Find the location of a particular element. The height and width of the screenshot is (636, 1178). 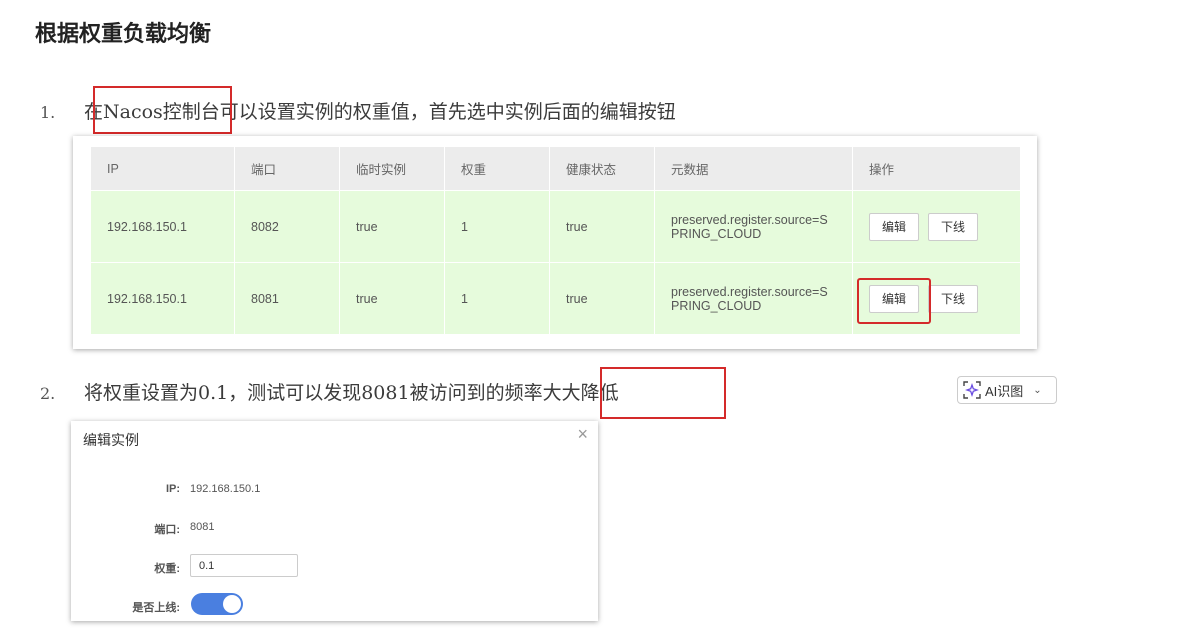

chevron-down-icon: ⌄ is located at coordinates (1037, 390).